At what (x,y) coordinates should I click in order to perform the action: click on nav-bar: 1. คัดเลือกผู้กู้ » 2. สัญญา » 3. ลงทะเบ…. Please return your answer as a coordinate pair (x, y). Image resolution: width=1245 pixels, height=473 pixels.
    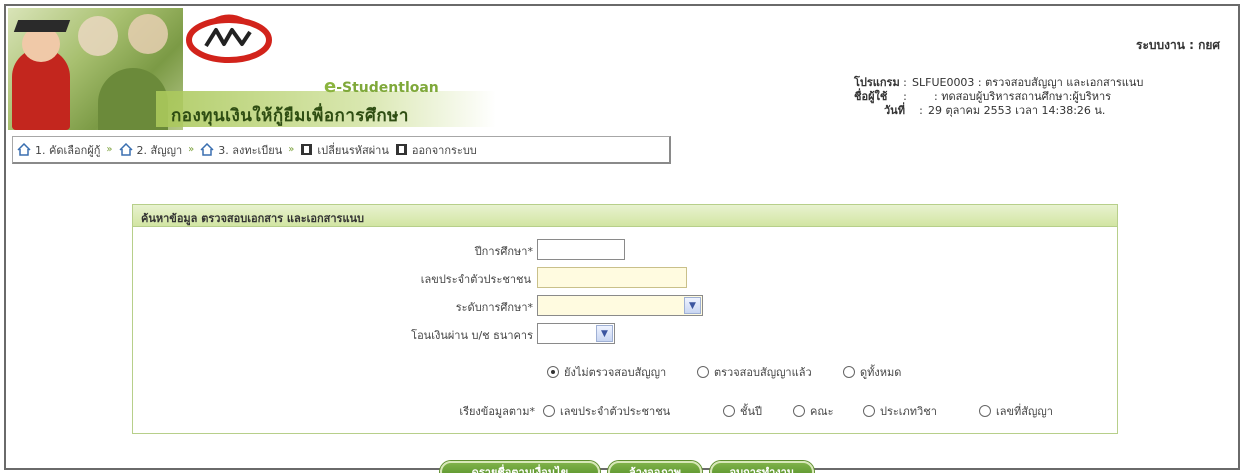
    Looking at the image, I should click on (341, 150).